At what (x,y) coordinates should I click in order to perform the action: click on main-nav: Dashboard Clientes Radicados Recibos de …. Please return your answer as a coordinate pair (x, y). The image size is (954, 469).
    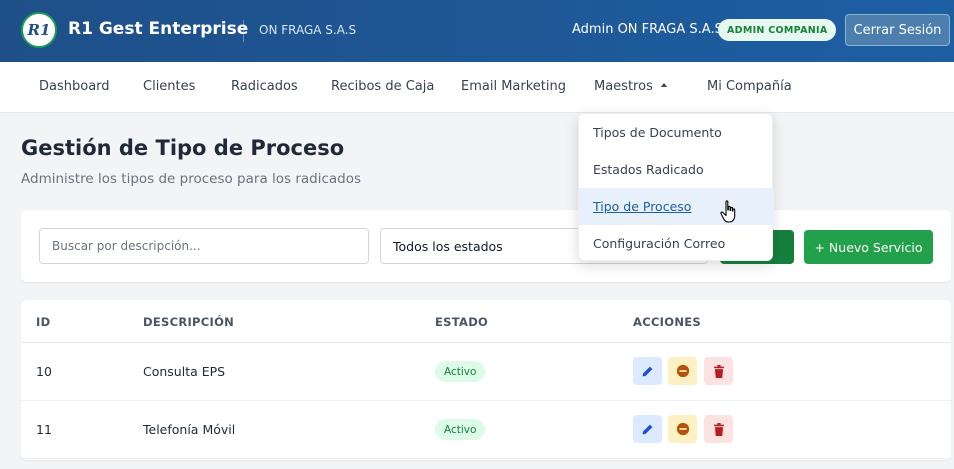
    Looking at the image, I should click on (477, 87).